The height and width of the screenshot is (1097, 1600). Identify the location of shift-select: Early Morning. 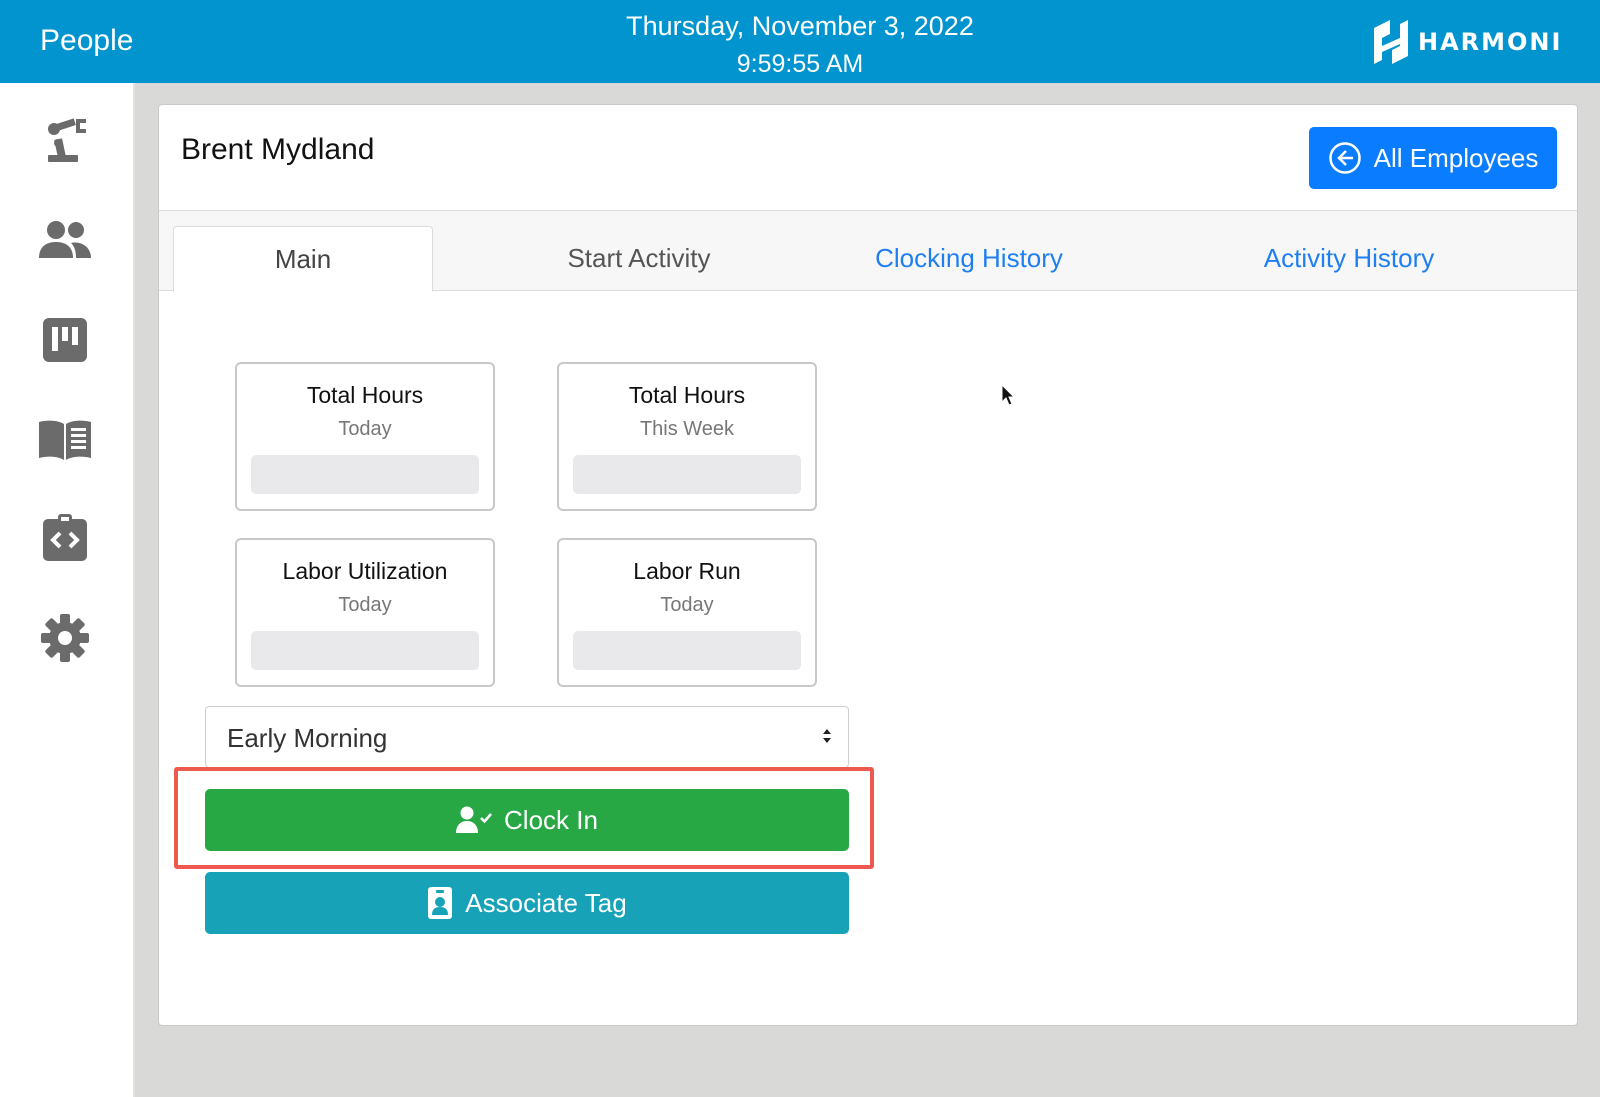
(527, 737).